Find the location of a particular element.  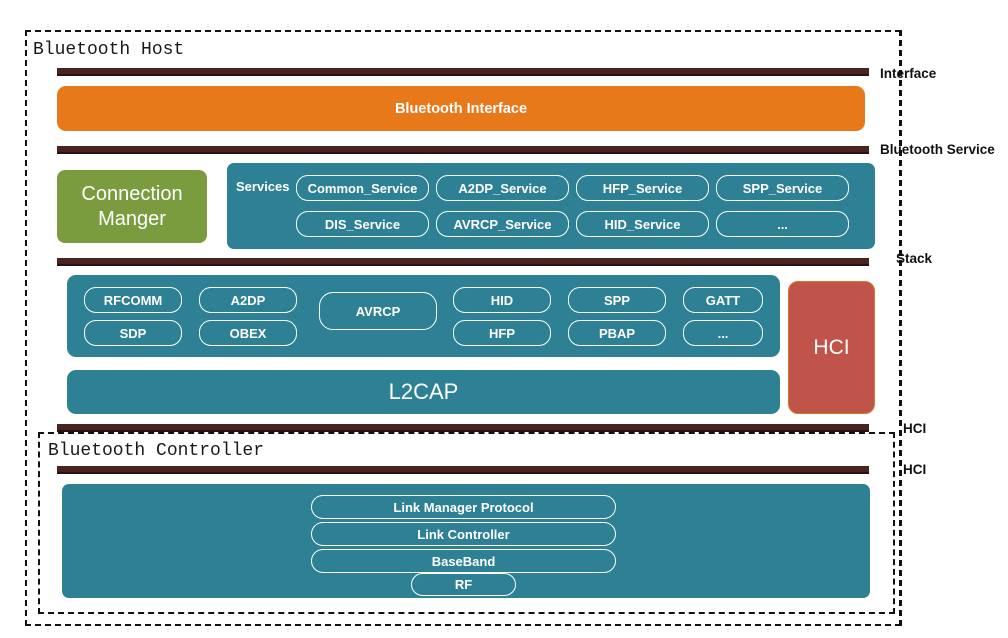

protocol-pill-pbap: PBAP is located at coordinates (617, 333).